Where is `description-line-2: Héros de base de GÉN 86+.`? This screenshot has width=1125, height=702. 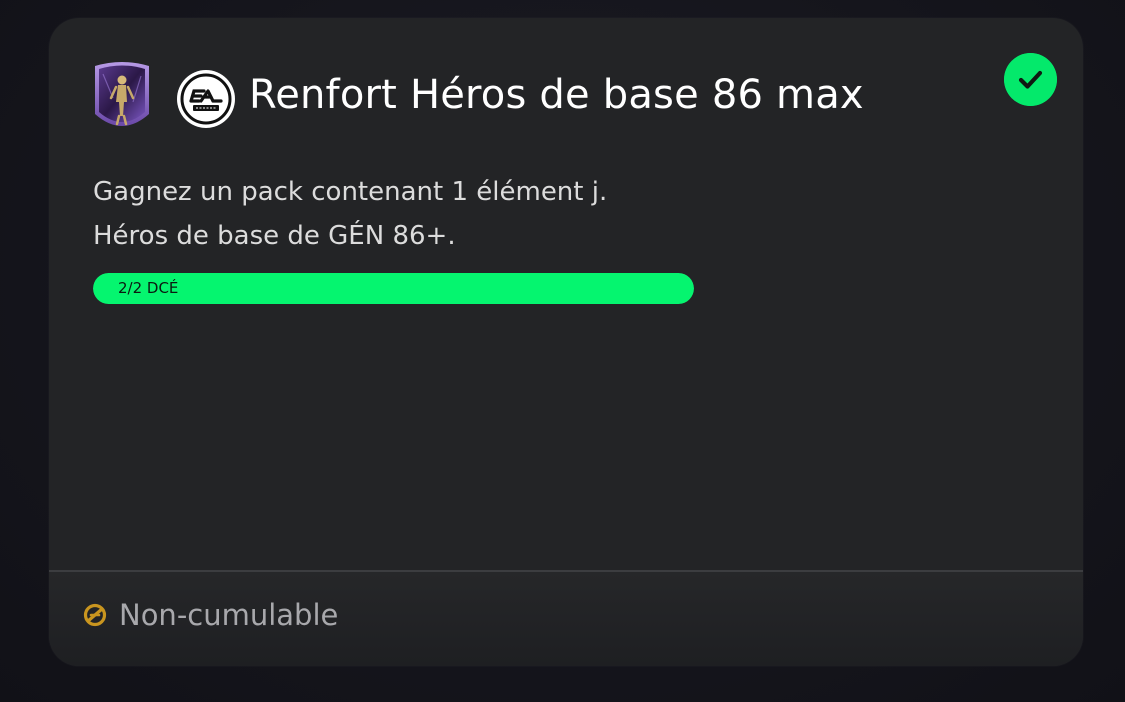
description-line-2: Héros de base de GÉN 86+. is located at coordinates (274, 236).